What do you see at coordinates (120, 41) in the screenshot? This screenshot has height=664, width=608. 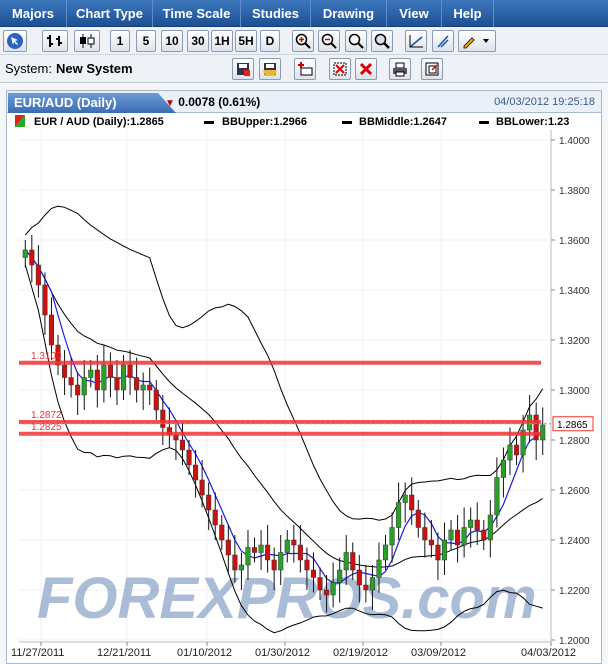 I see `timescale-1-button: 1` at bounding box center [120, 41].